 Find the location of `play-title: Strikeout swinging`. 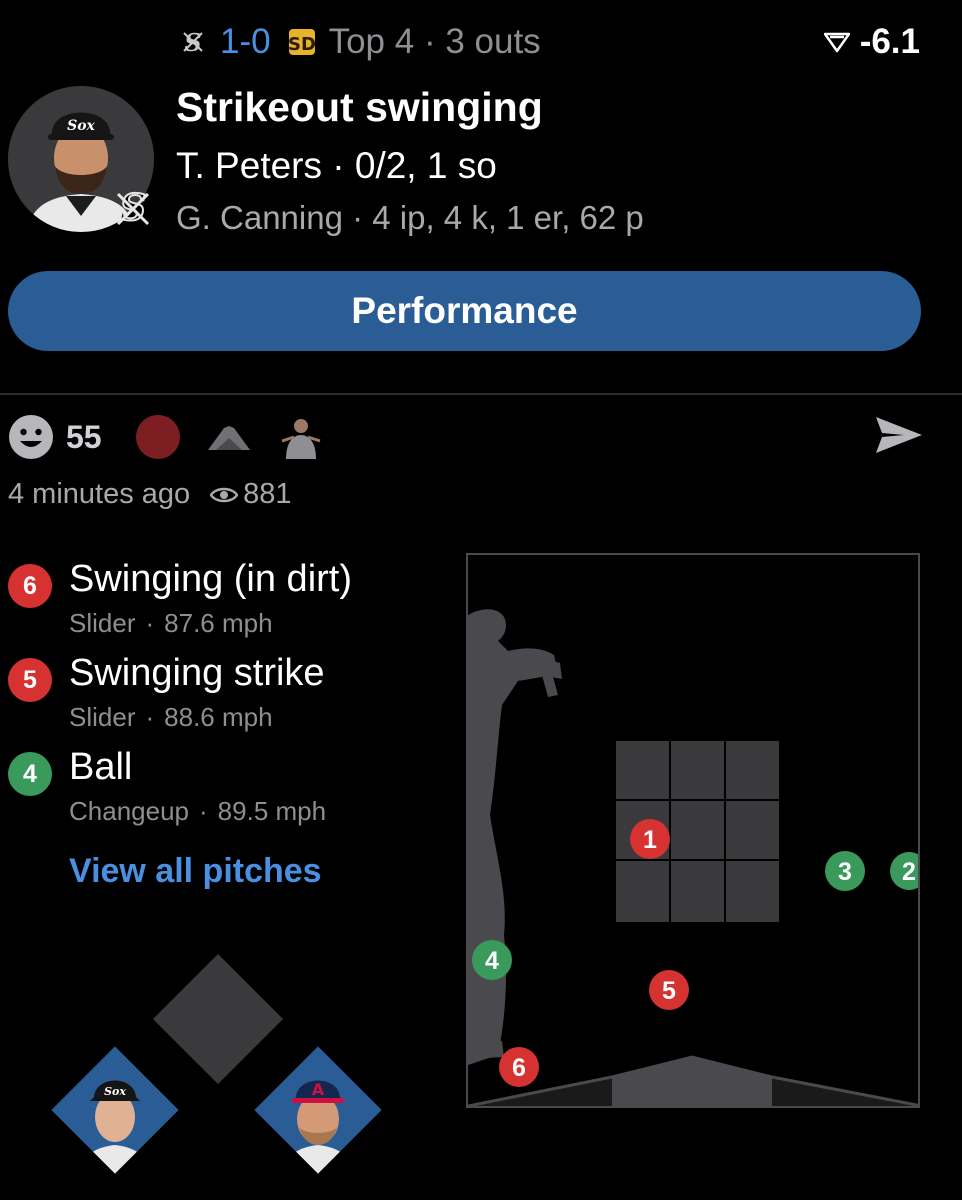

play-title: Strikeout swinging is located at coordinates (359, 107).